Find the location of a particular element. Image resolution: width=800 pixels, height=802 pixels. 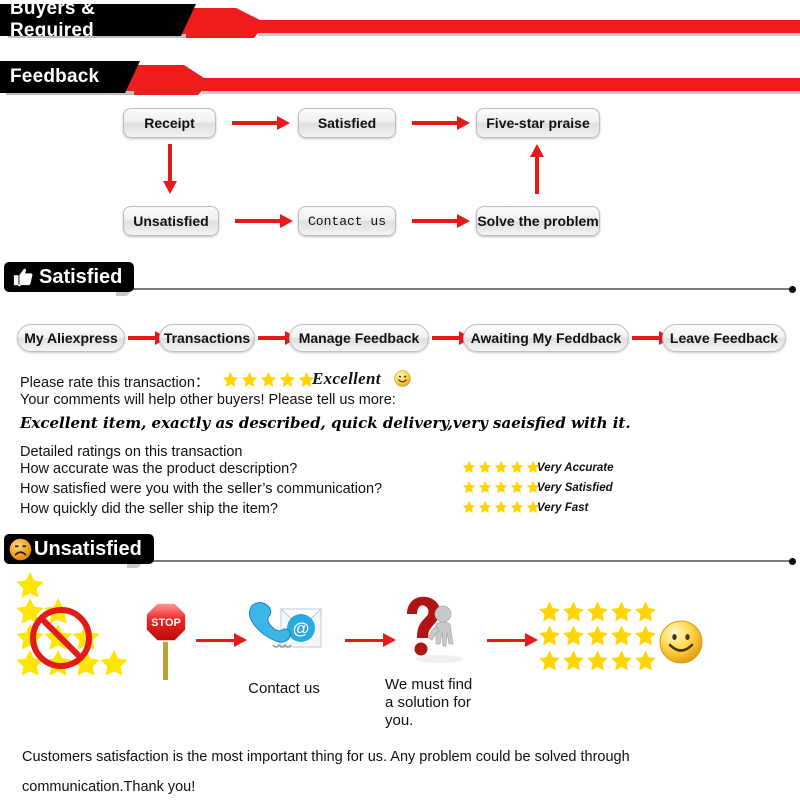

section-rule-end-dot is located at coordinates (792, 289).